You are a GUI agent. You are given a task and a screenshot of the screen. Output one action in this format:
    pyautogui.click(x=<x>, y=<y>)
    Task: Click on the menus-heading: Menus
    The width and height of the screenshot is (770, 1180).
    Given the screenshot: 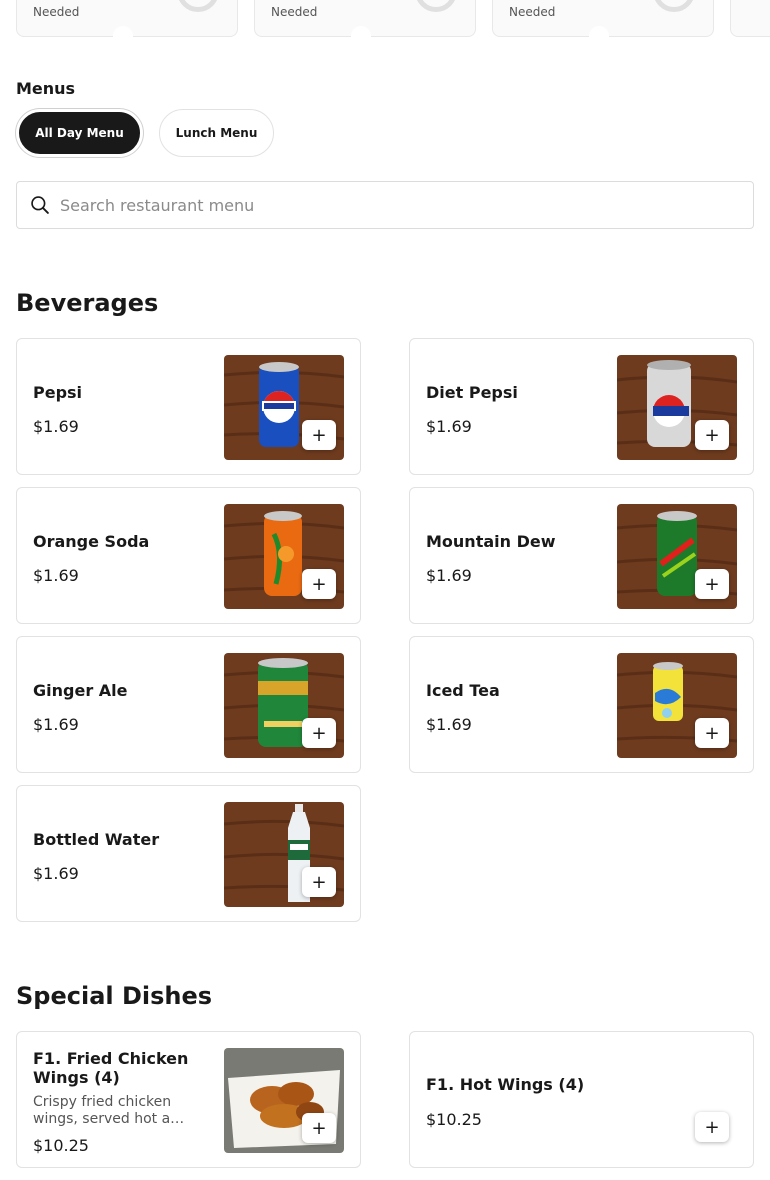 What is the action you would take?
    pyautogui.click(x=46, y=88)
    